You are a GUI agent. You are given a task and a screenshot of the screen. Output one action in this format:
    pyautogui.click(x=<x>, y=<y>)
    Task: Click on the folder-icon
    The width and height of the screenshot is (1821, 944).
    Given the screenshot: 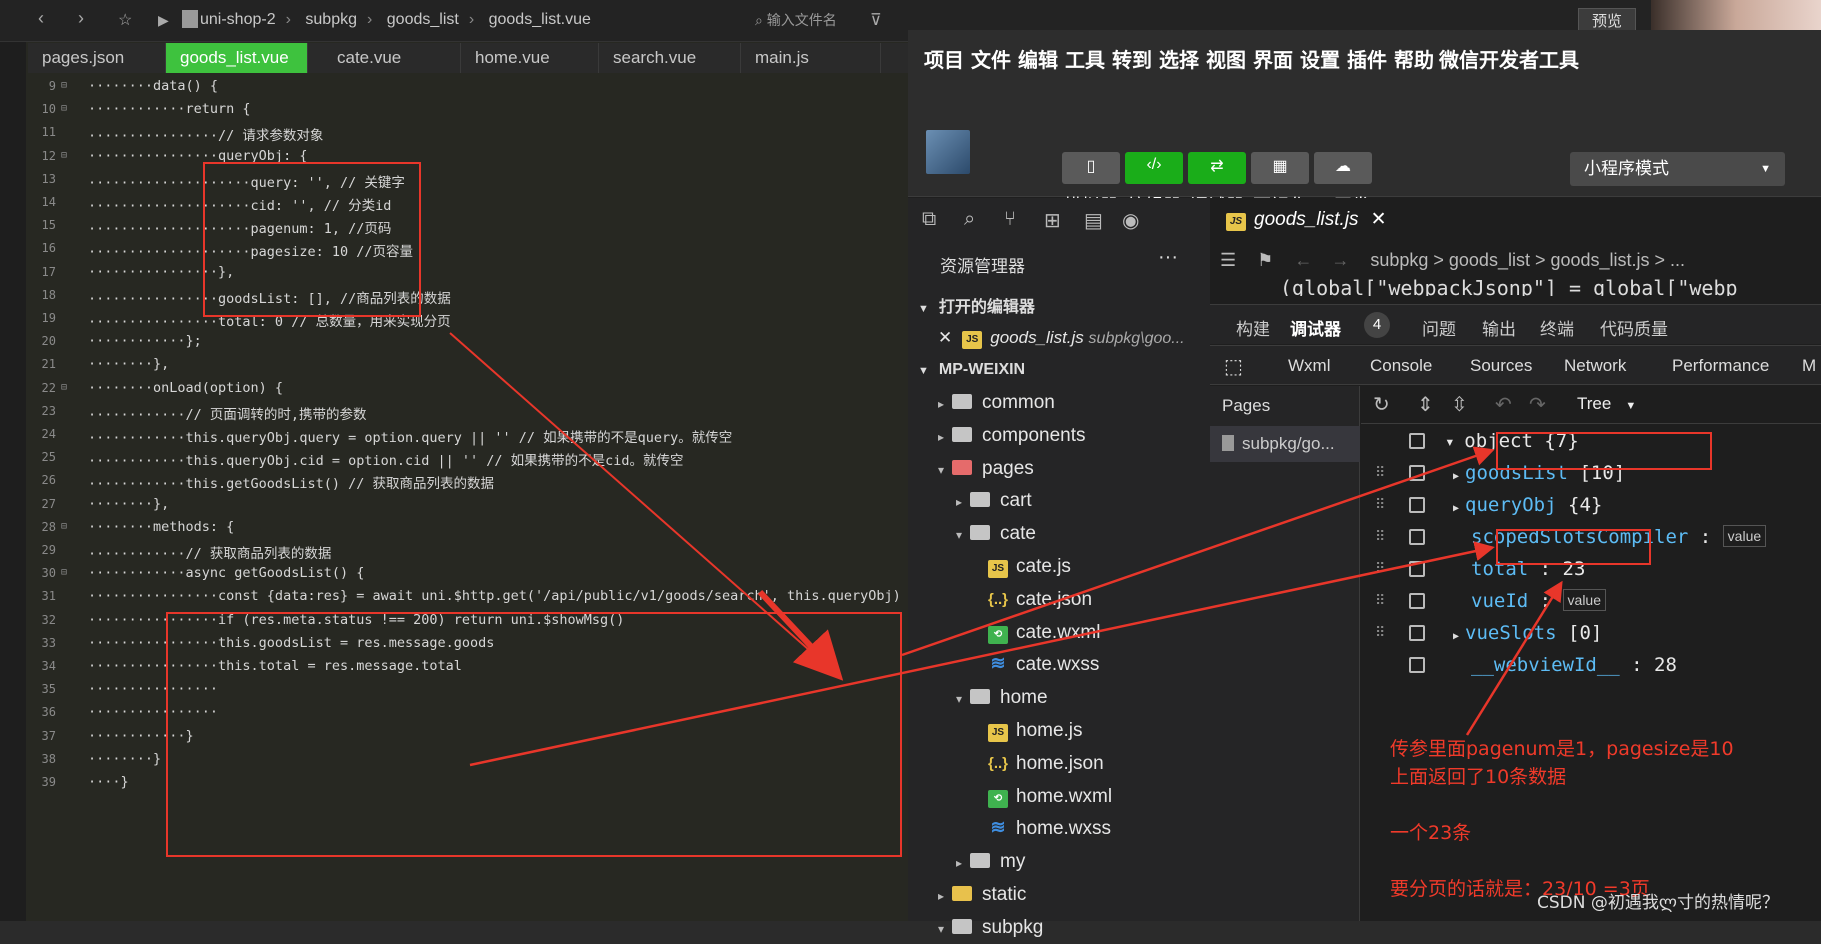 What is the action you would take?
    pyautogui.click(x=962, y=926)
    